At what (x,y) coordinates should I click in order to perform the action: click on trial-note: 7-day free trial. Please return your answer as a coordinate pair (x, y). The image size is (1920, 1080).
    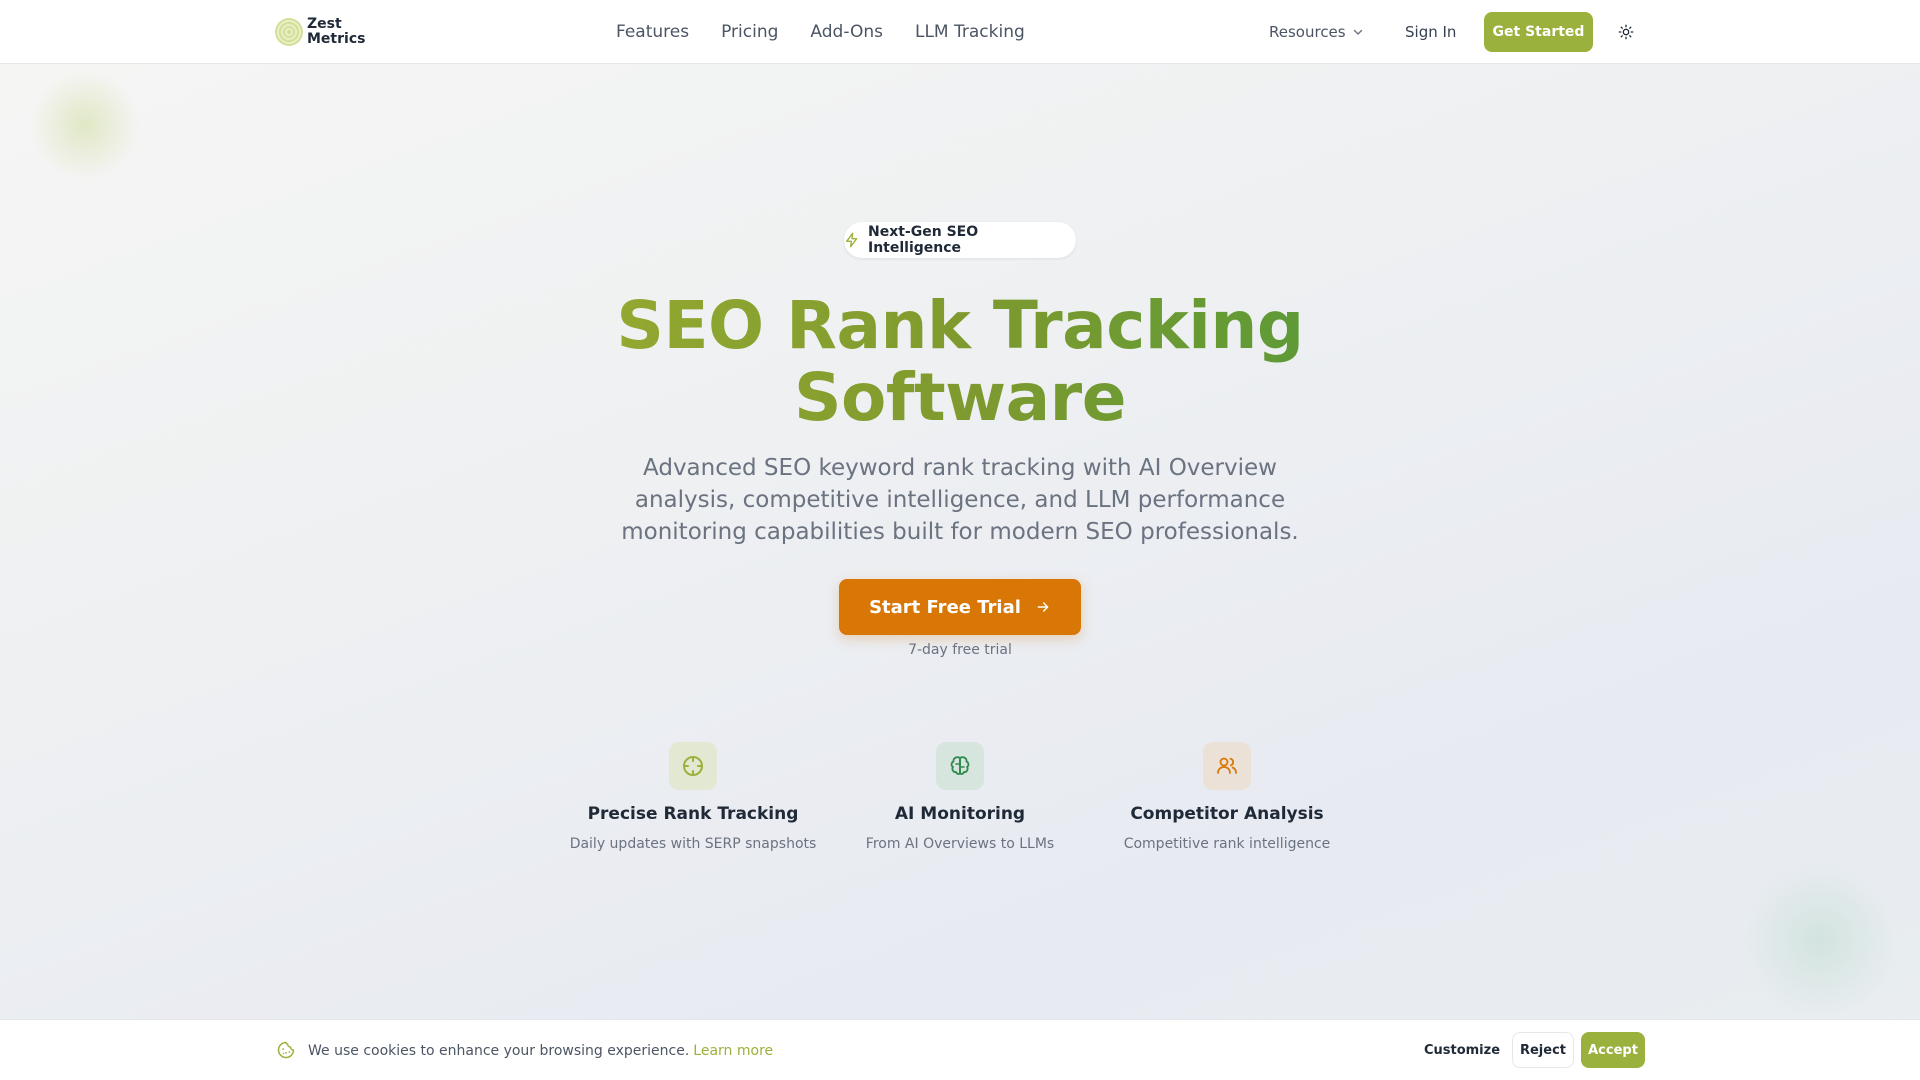
    Looking at the image, I should click on (960, 650).